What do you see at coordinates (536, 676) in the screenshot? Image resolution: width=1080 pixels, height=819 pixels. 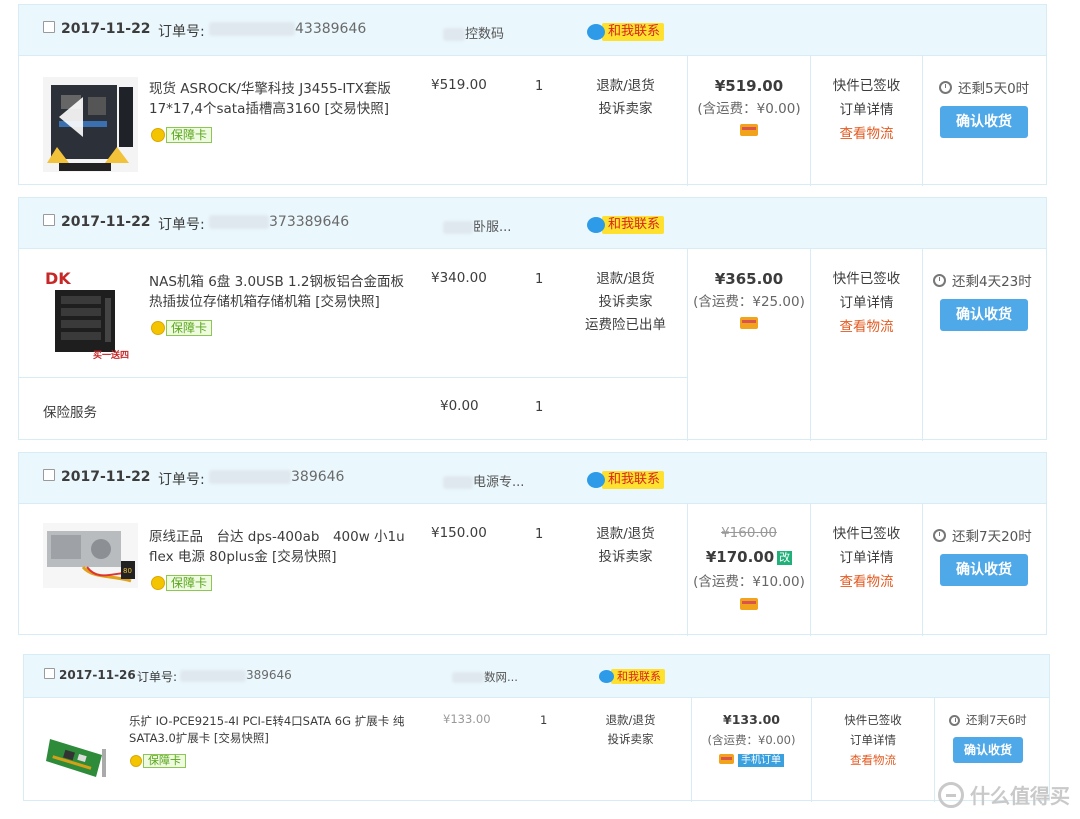 I see `order-header` at bounding box center [536, 676].